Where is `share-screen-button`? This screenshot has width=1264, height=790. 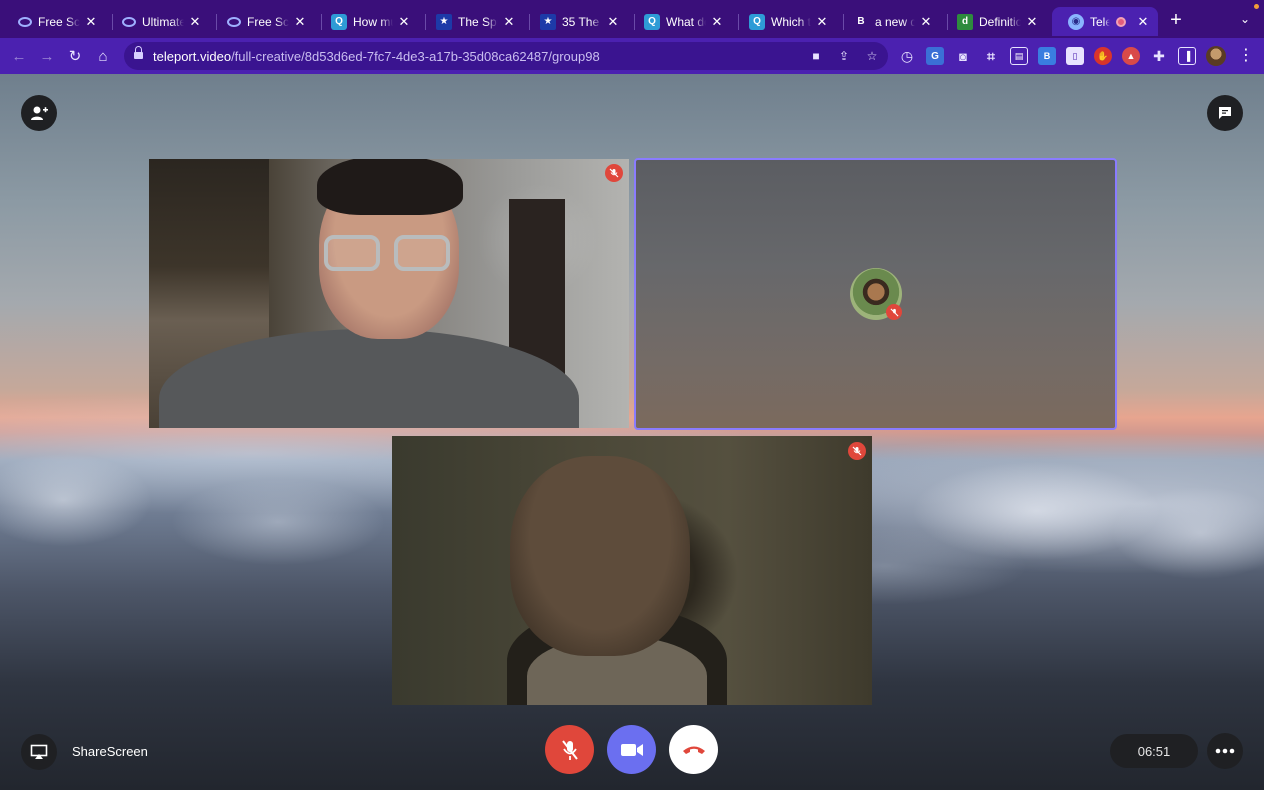
share-screen-button is located at coordinates (39, 752).